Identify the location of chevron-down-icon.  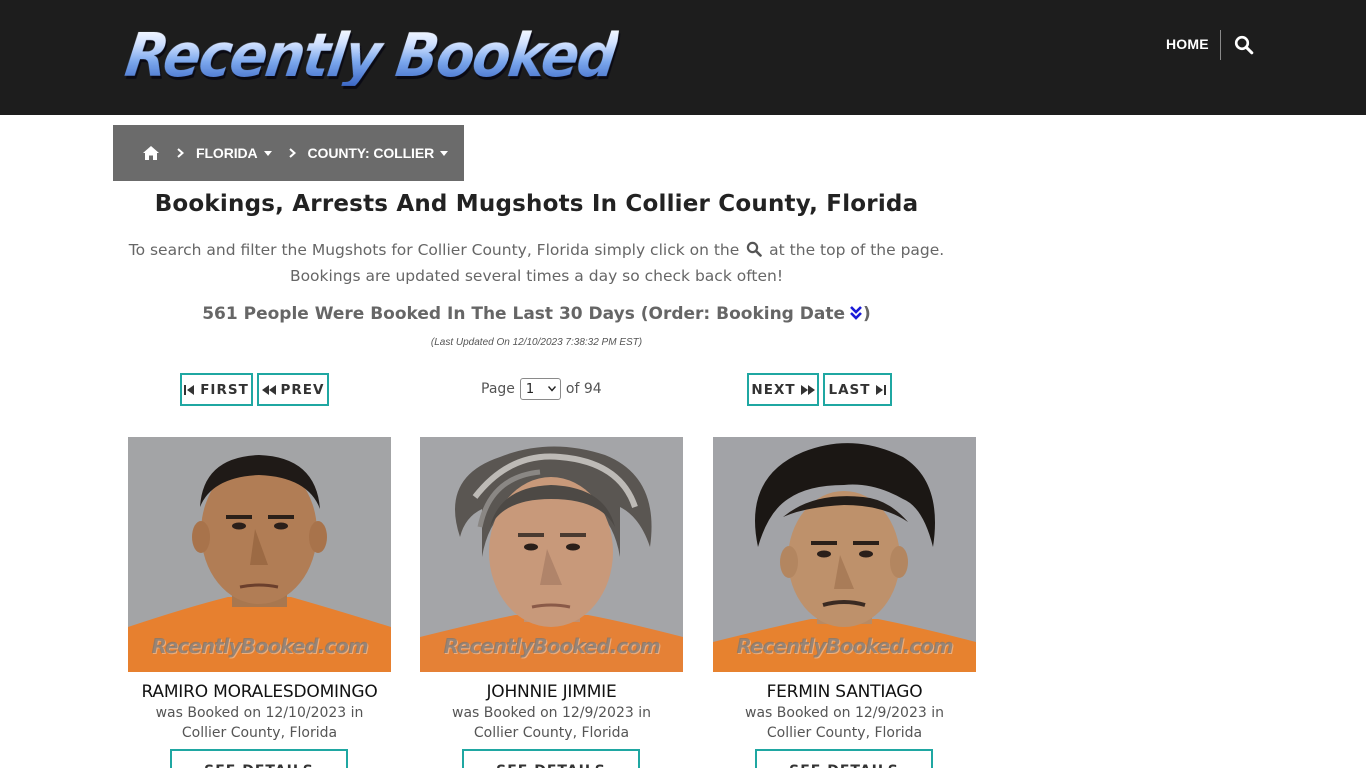
(551, 389).